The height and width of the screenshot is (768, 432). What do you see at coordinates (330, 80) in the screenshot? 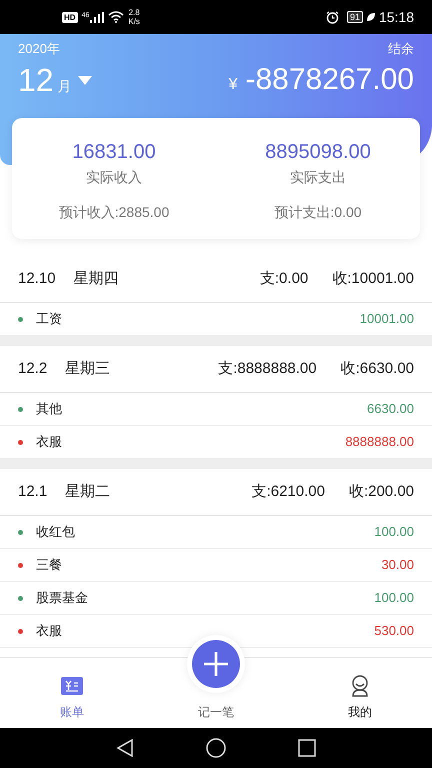
I see `balance-amount: -8878267.00` at bounding box center [330, 80].